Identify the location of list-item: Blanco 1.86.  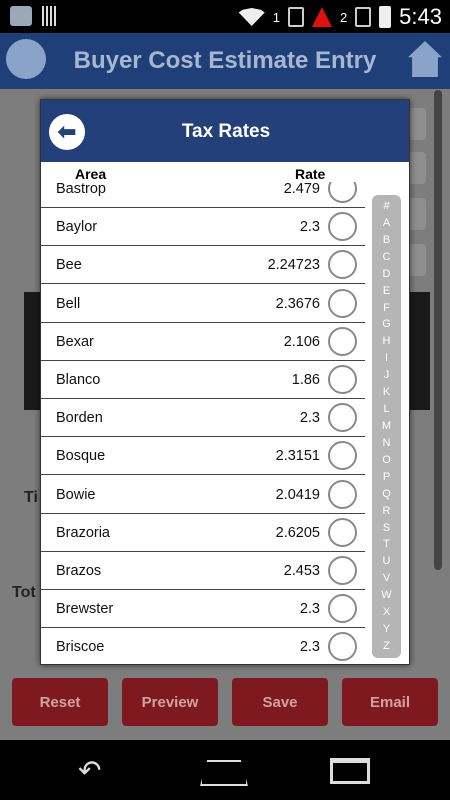
(203, 380).